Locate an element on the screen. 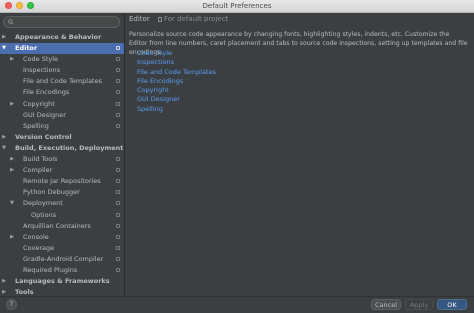  breadcrumb: Editor For default project is located at coordinates (178, 19).